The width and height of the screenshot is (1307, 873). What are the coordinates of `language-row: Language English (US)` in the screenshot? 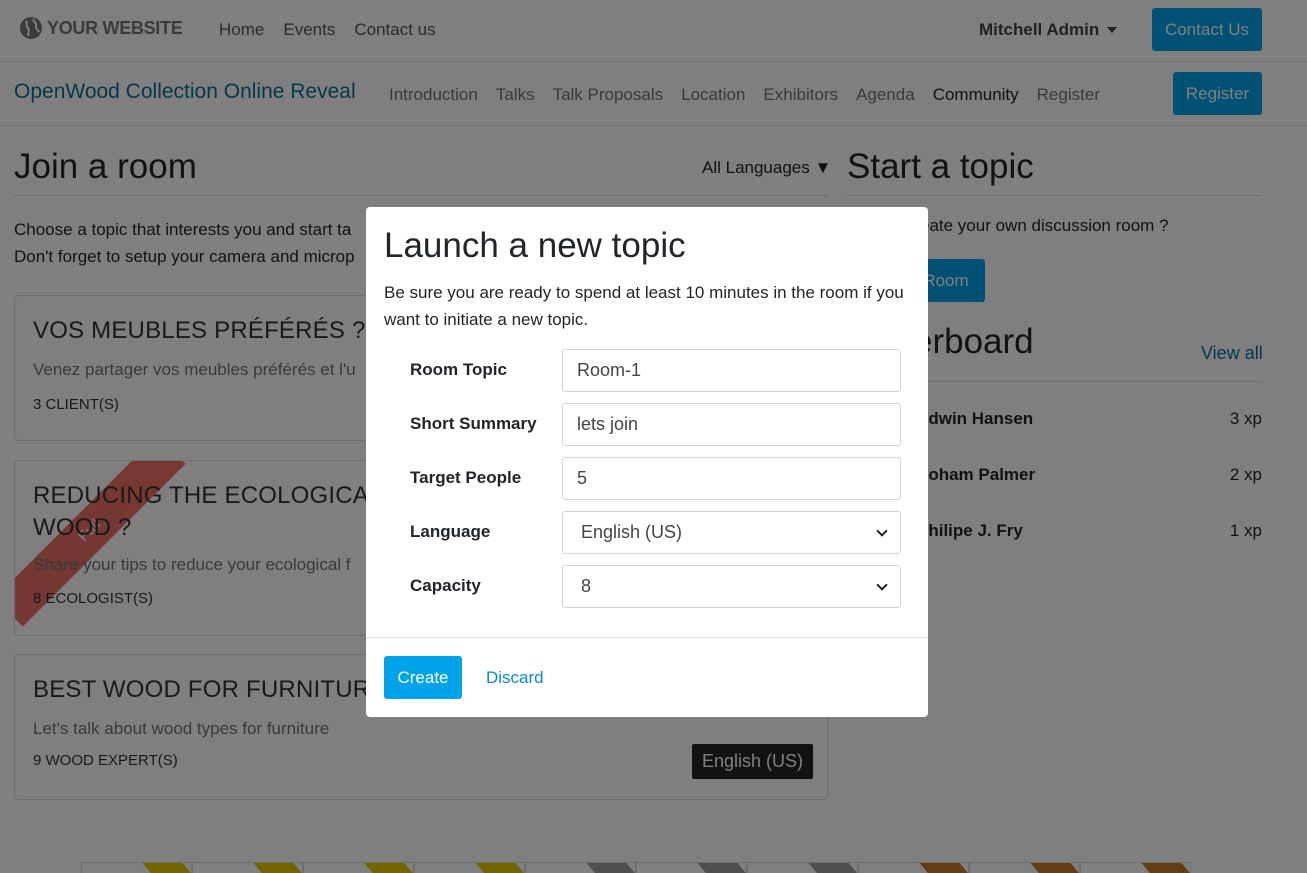 It's located at (655, 532).